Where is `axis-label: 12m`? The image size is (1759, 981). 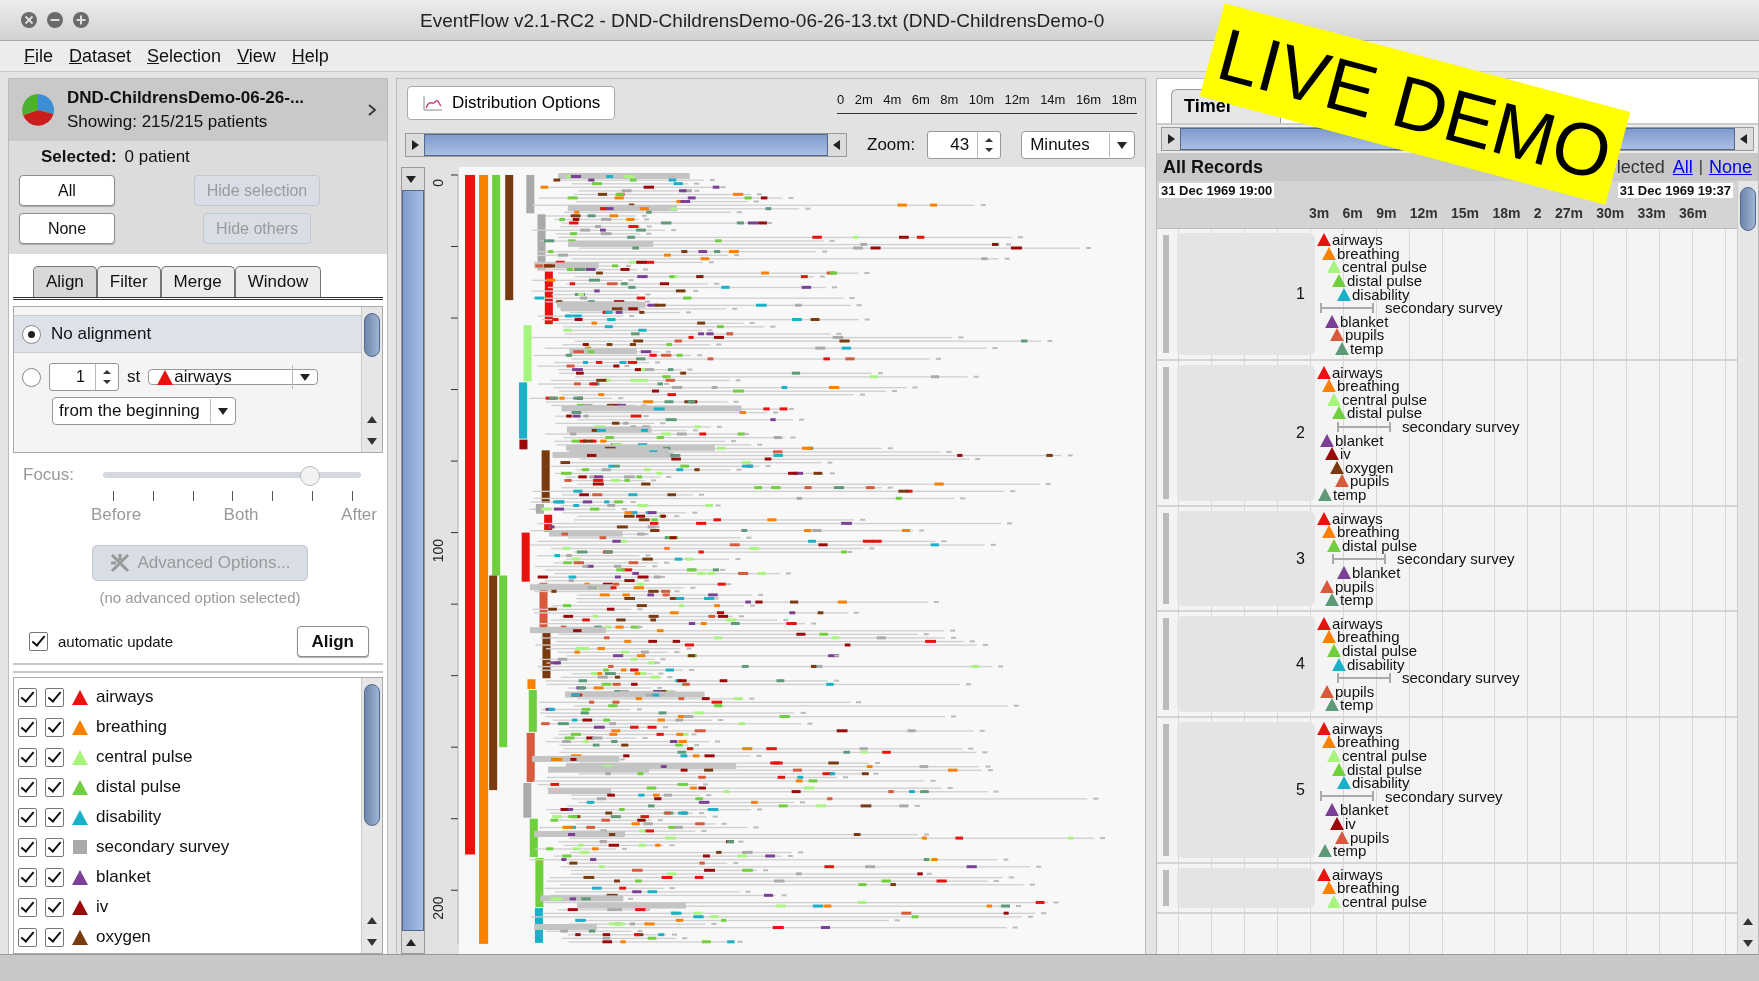
axis-label: 12m is located at coordinates (1017, 99).